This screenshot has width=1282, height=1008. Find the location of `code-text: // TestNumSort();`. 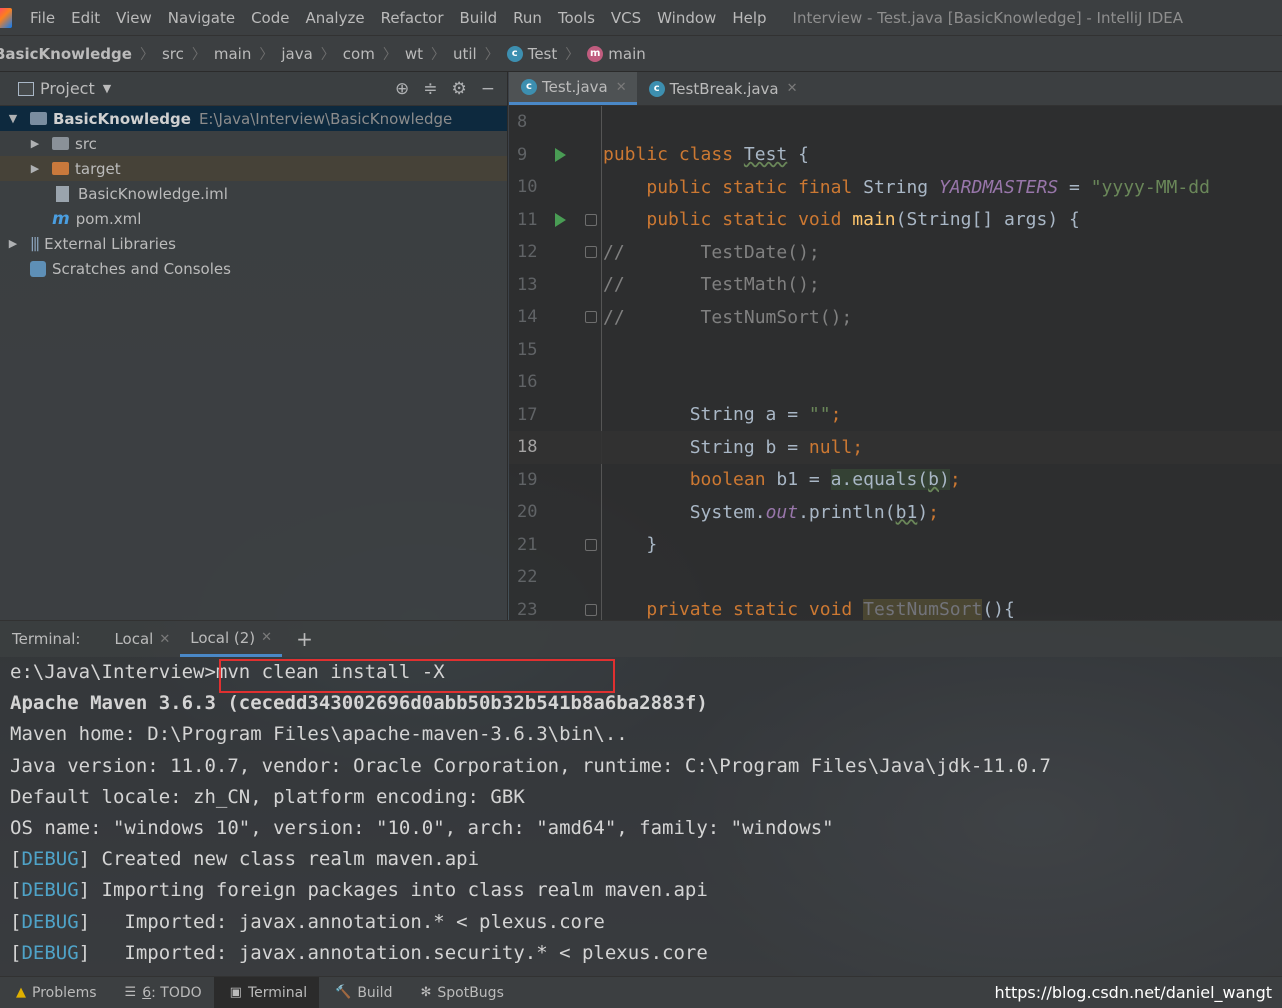

code-text: // TestNumSort(); is located at coordinates (728, 317).